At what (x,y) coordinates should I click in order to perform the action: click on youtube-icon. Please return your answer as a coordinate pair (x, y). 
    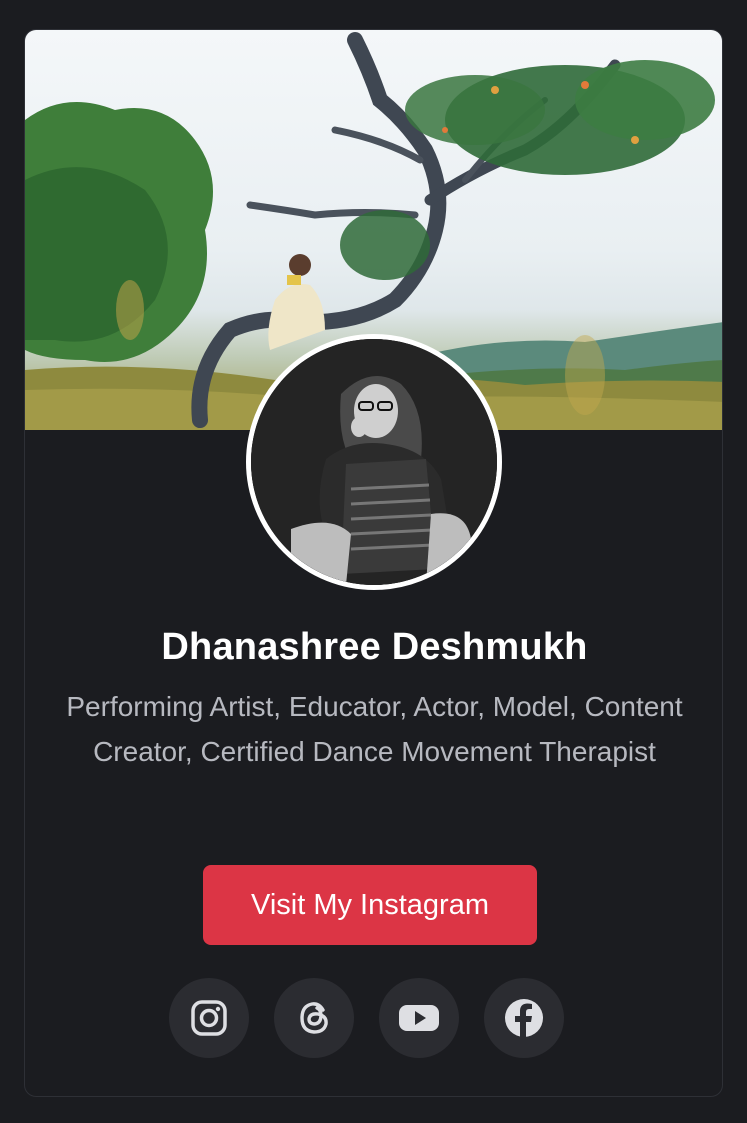
    Looking at the image, I should click on (419, 1018).